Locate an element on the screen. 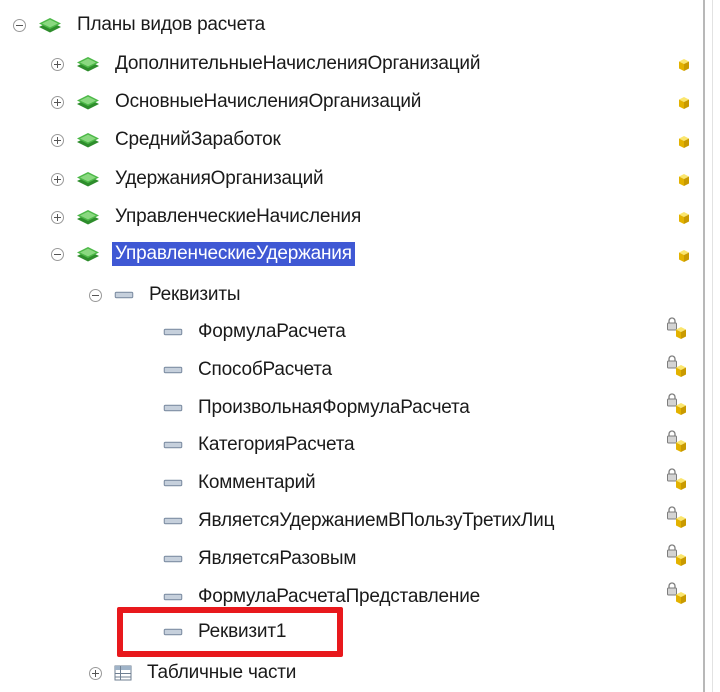 This screenshot has width=720, height=692. tree-node-label: ОсновныеНачисленияОрганизаций is located at coordinates (268, 101).